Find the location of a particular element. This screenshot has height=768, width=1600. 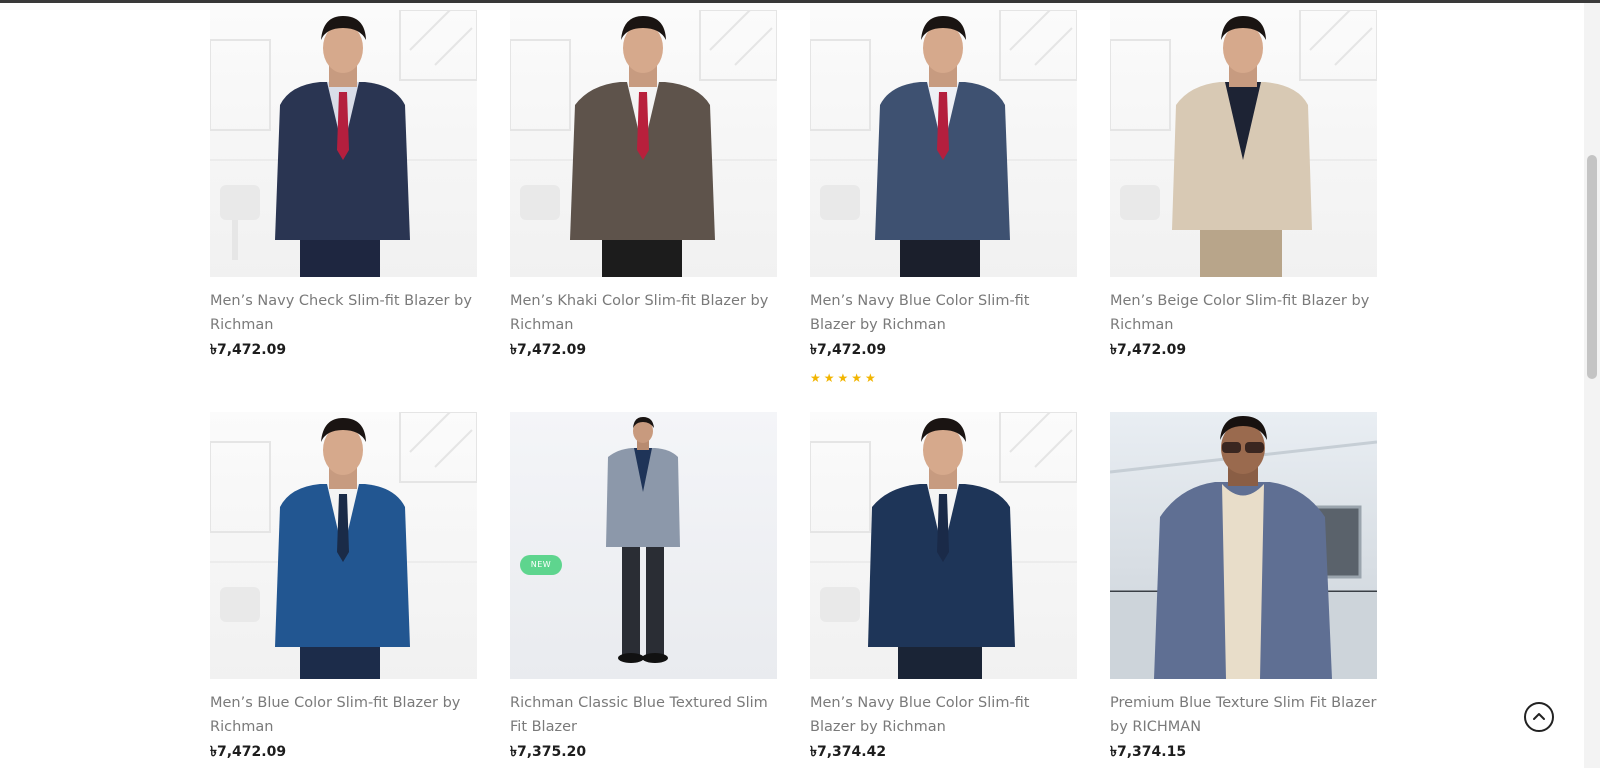

product-price: ৳7,374.42 is located at coordinates (848, 752).